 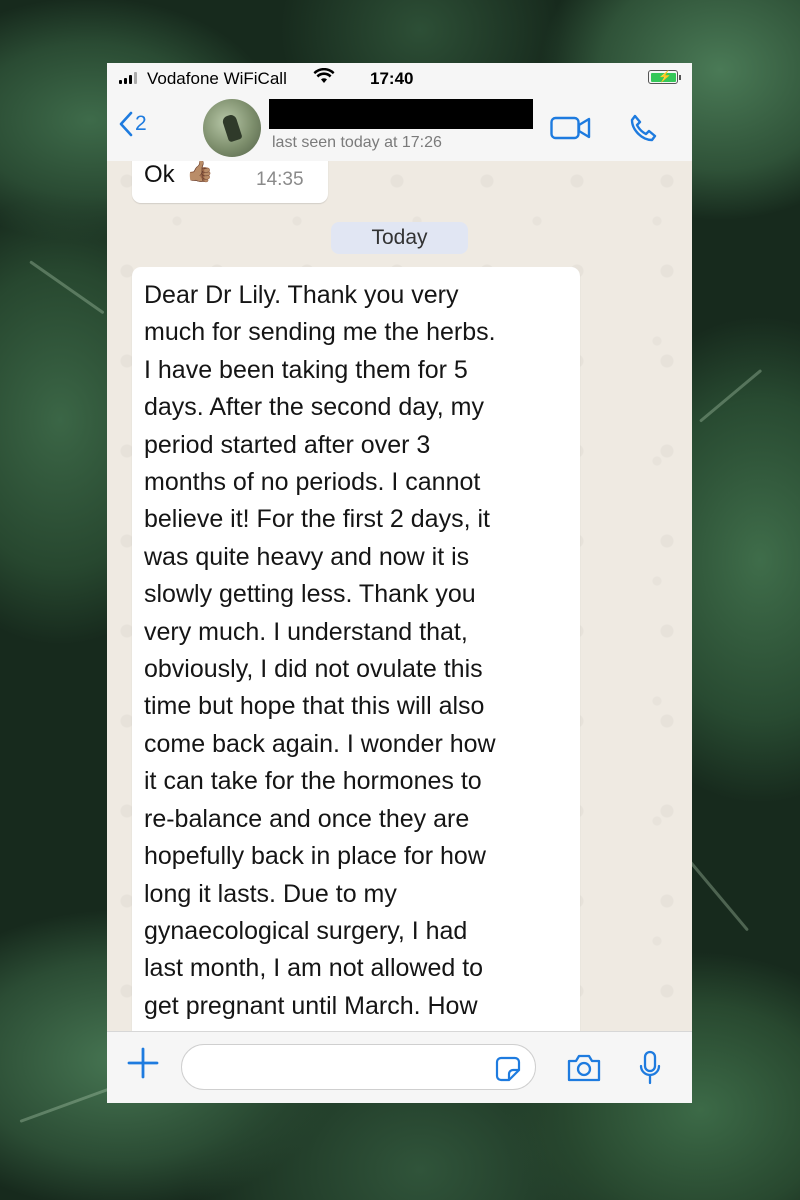 I want to click on signal-icon, so click(x=128, y=78).